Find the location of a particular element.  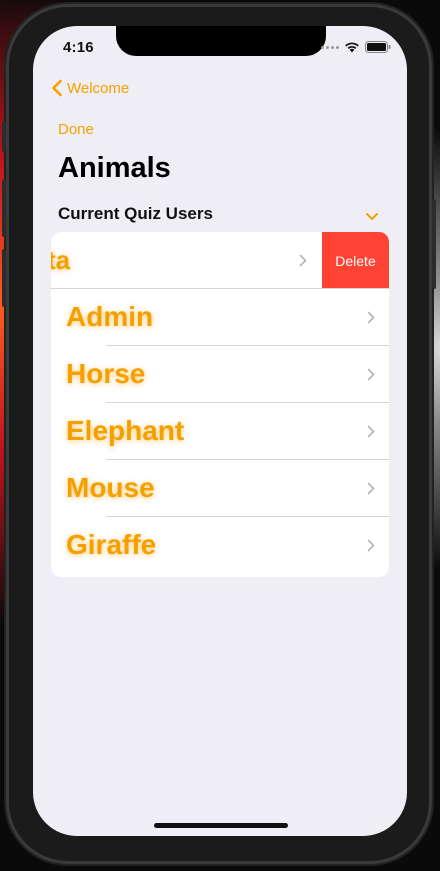

list-item: Elephant is located at coordinates (220, 431).